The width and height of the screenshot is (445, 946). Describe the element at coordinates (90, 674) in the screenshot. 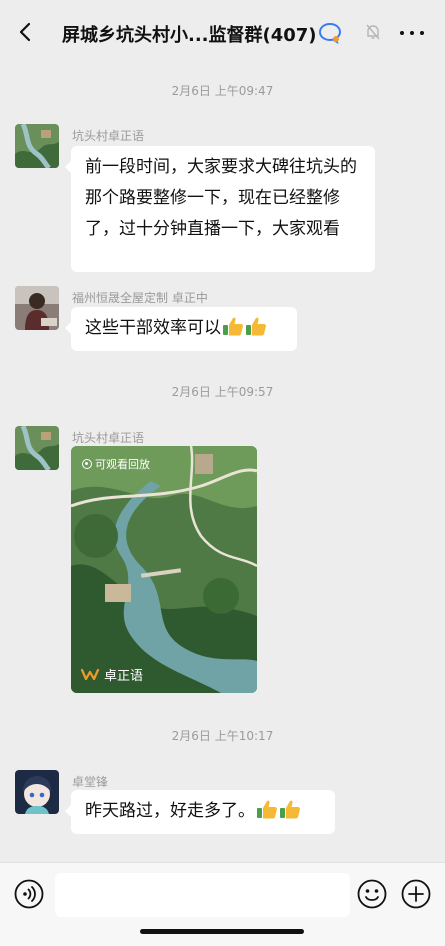

I see `channels-logo-icon` at that location.